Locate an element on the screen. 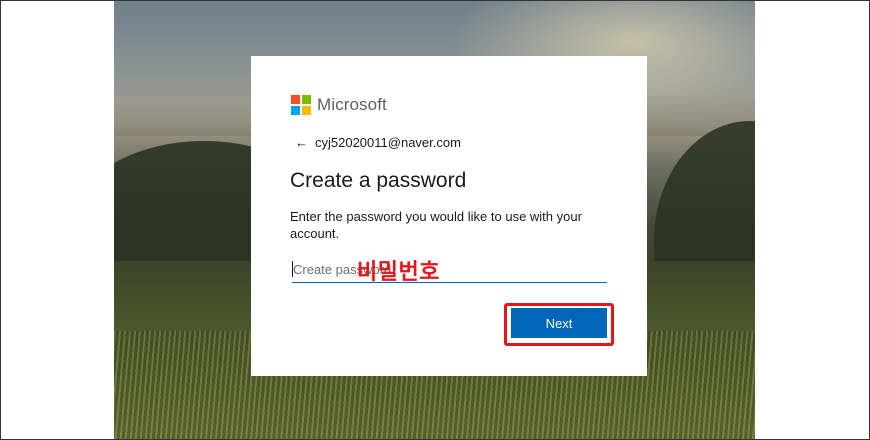 This screenshot has width=870, height=440. microsoft-logo: Microsoft is located at coordinates (339, 105).